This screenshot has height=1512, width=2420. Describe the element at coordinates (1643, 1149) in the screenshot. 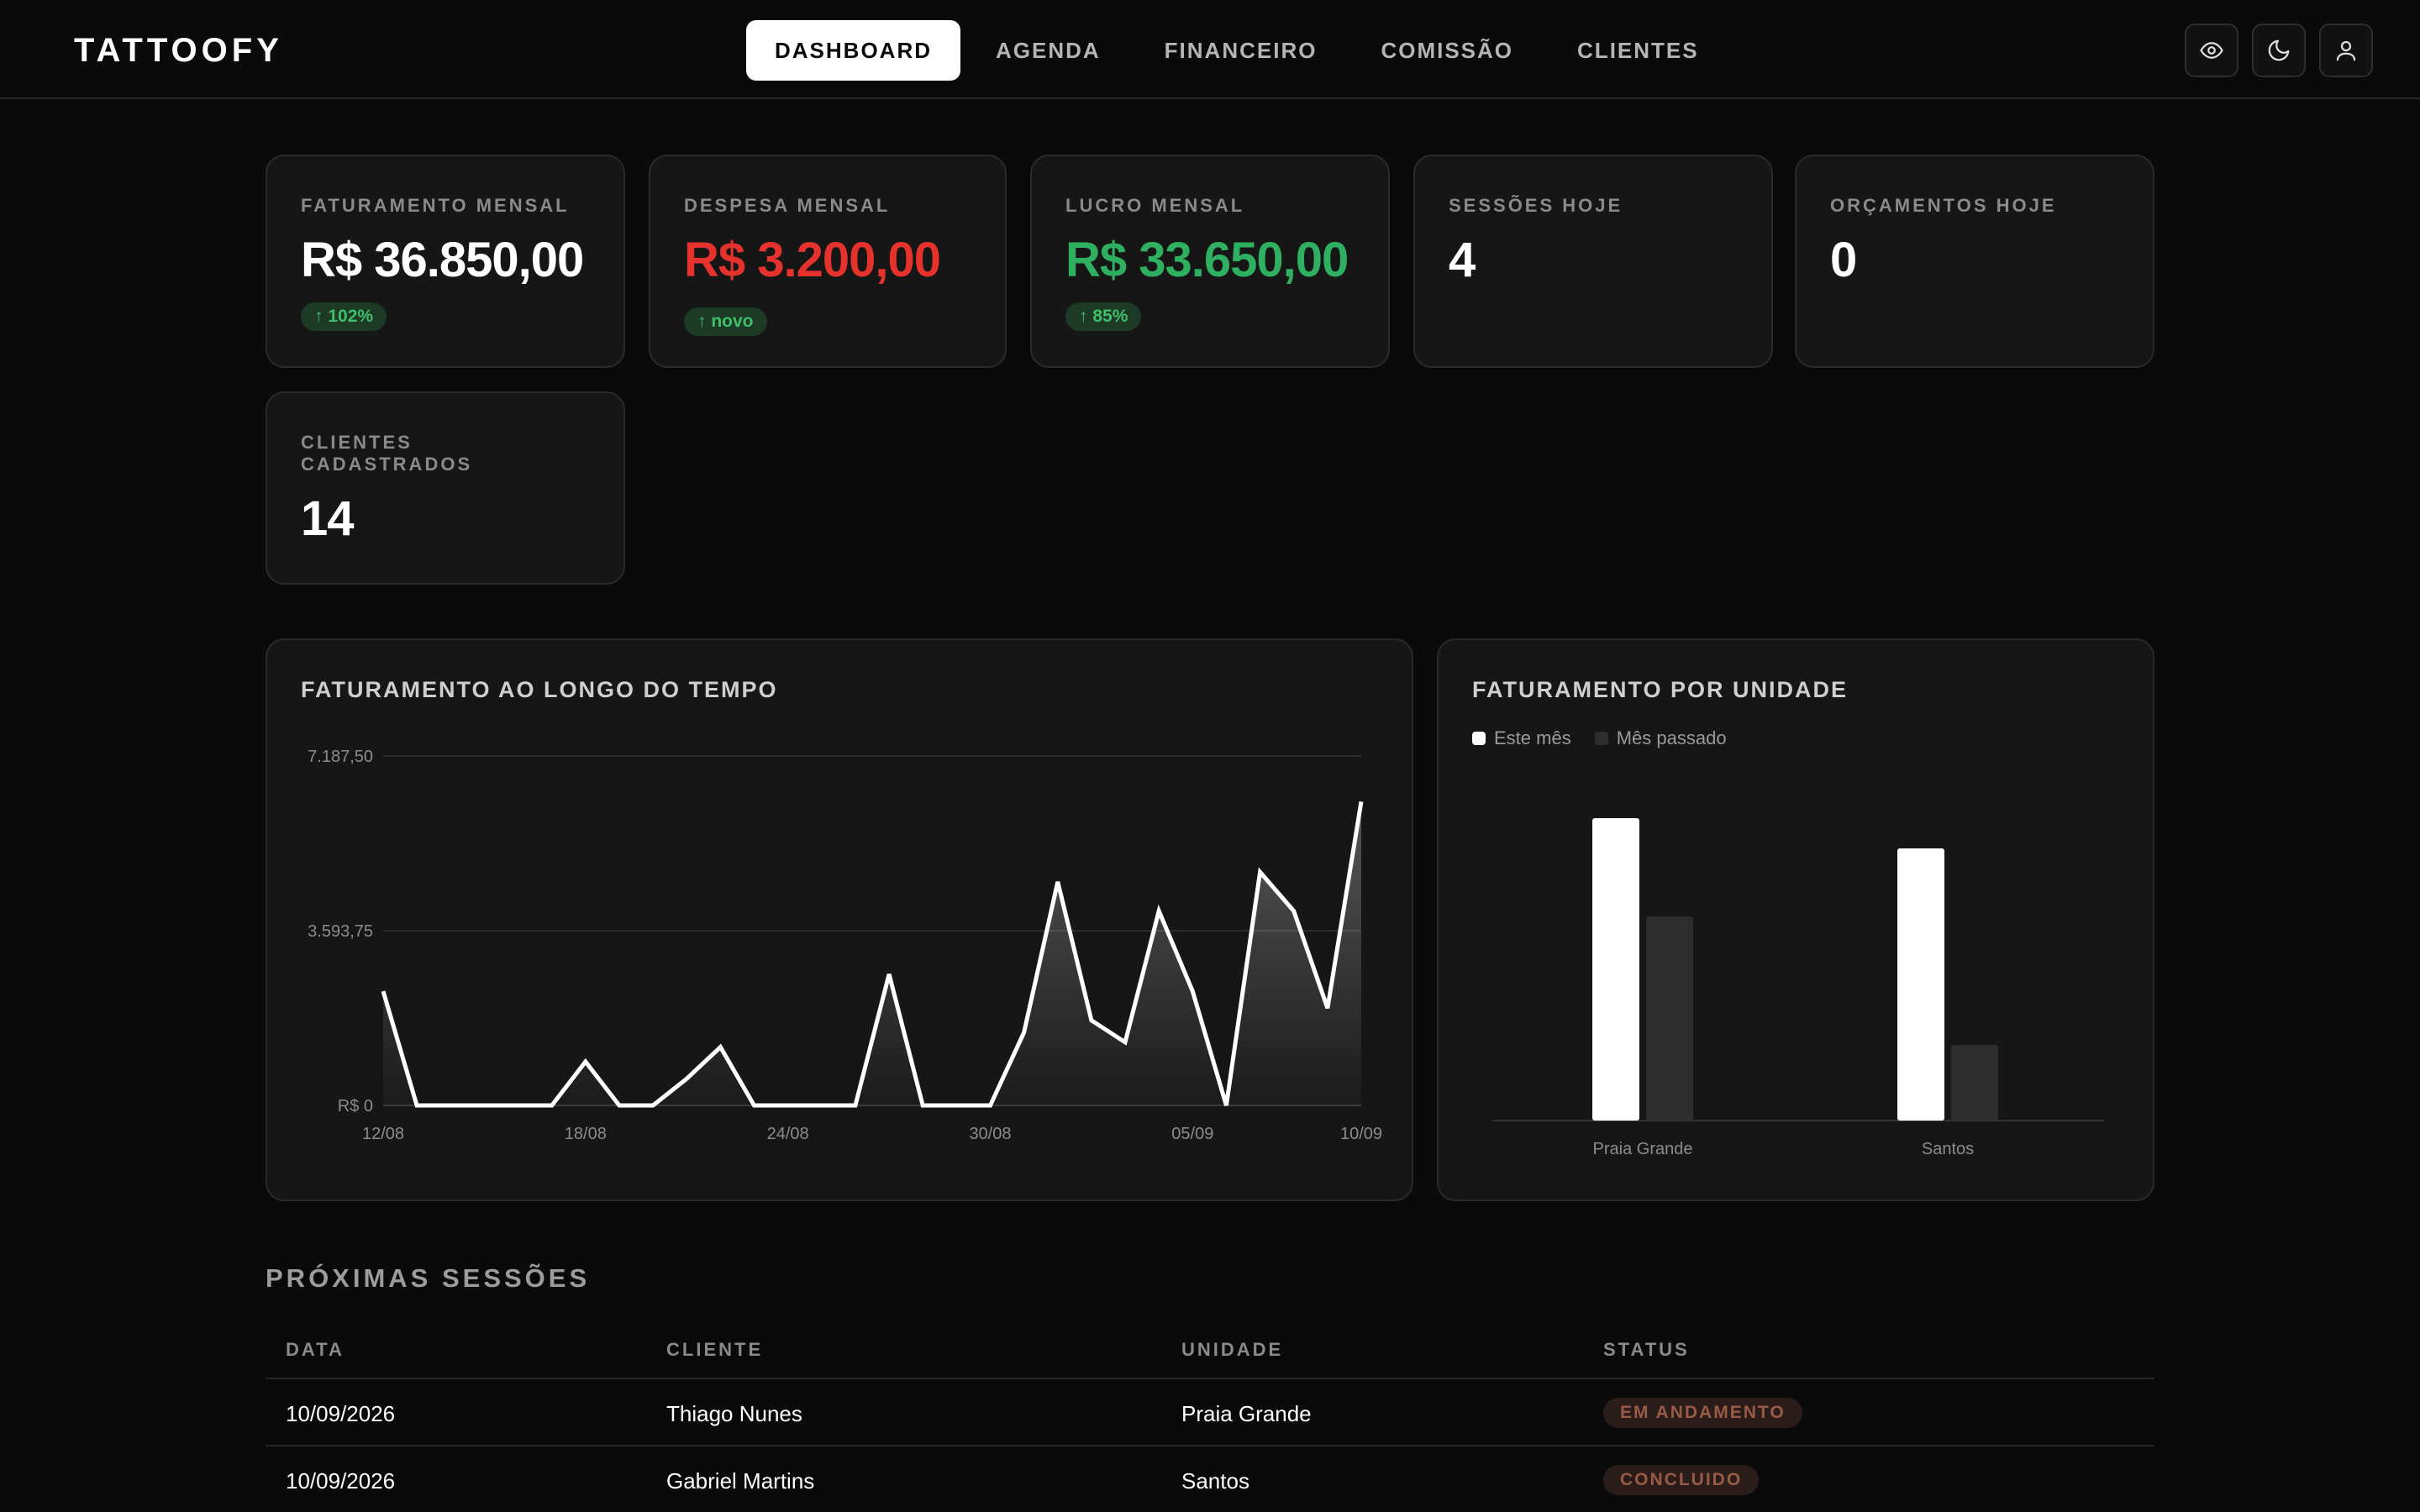

I see `category-label: Praia Grande` at that location.